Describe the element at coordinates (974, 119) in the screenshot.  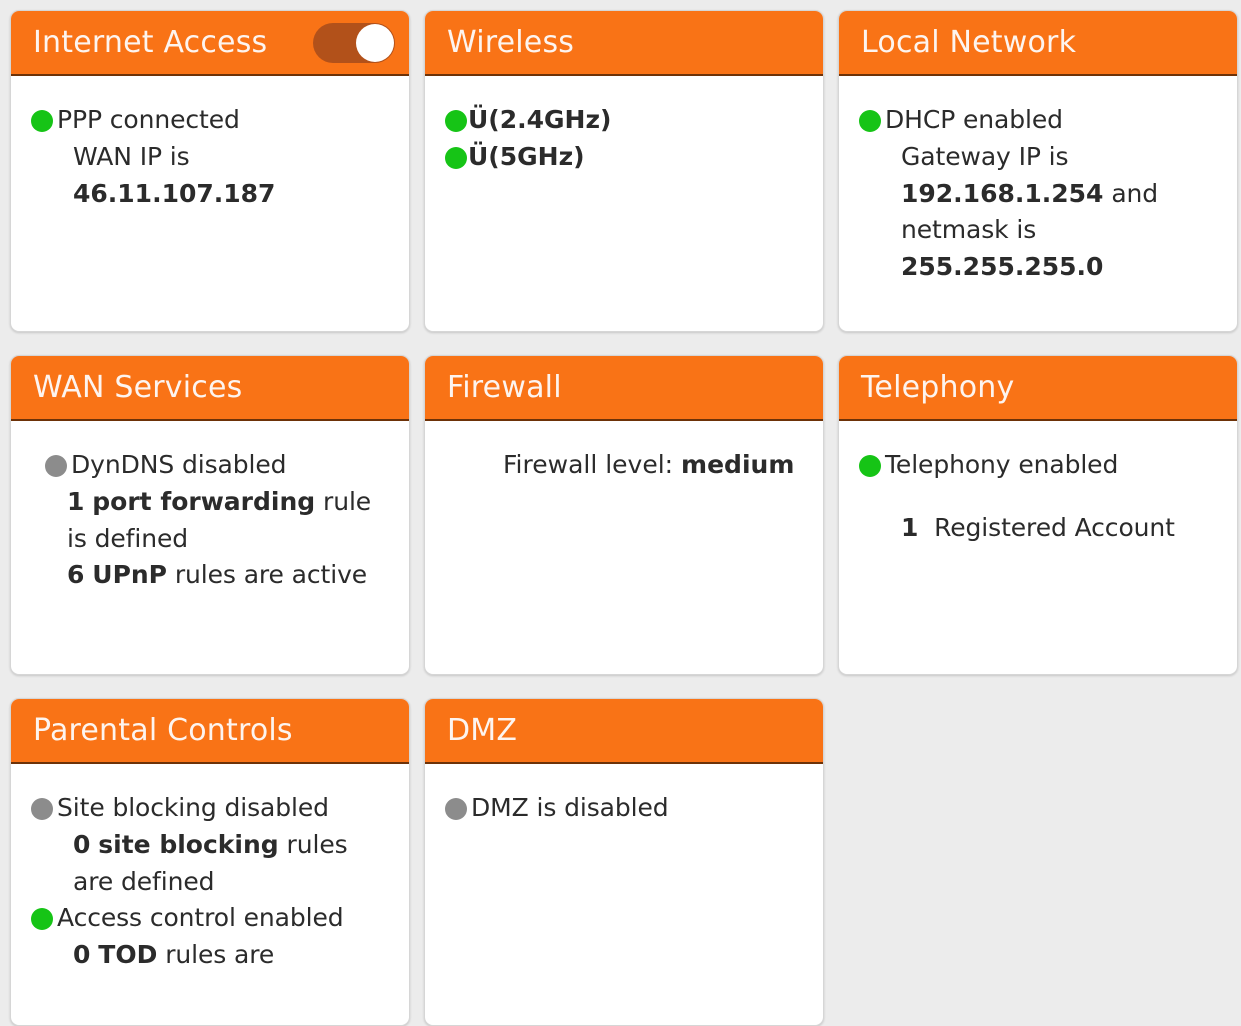
I see `dhcp-status-text: DHCP enabled` at that location.